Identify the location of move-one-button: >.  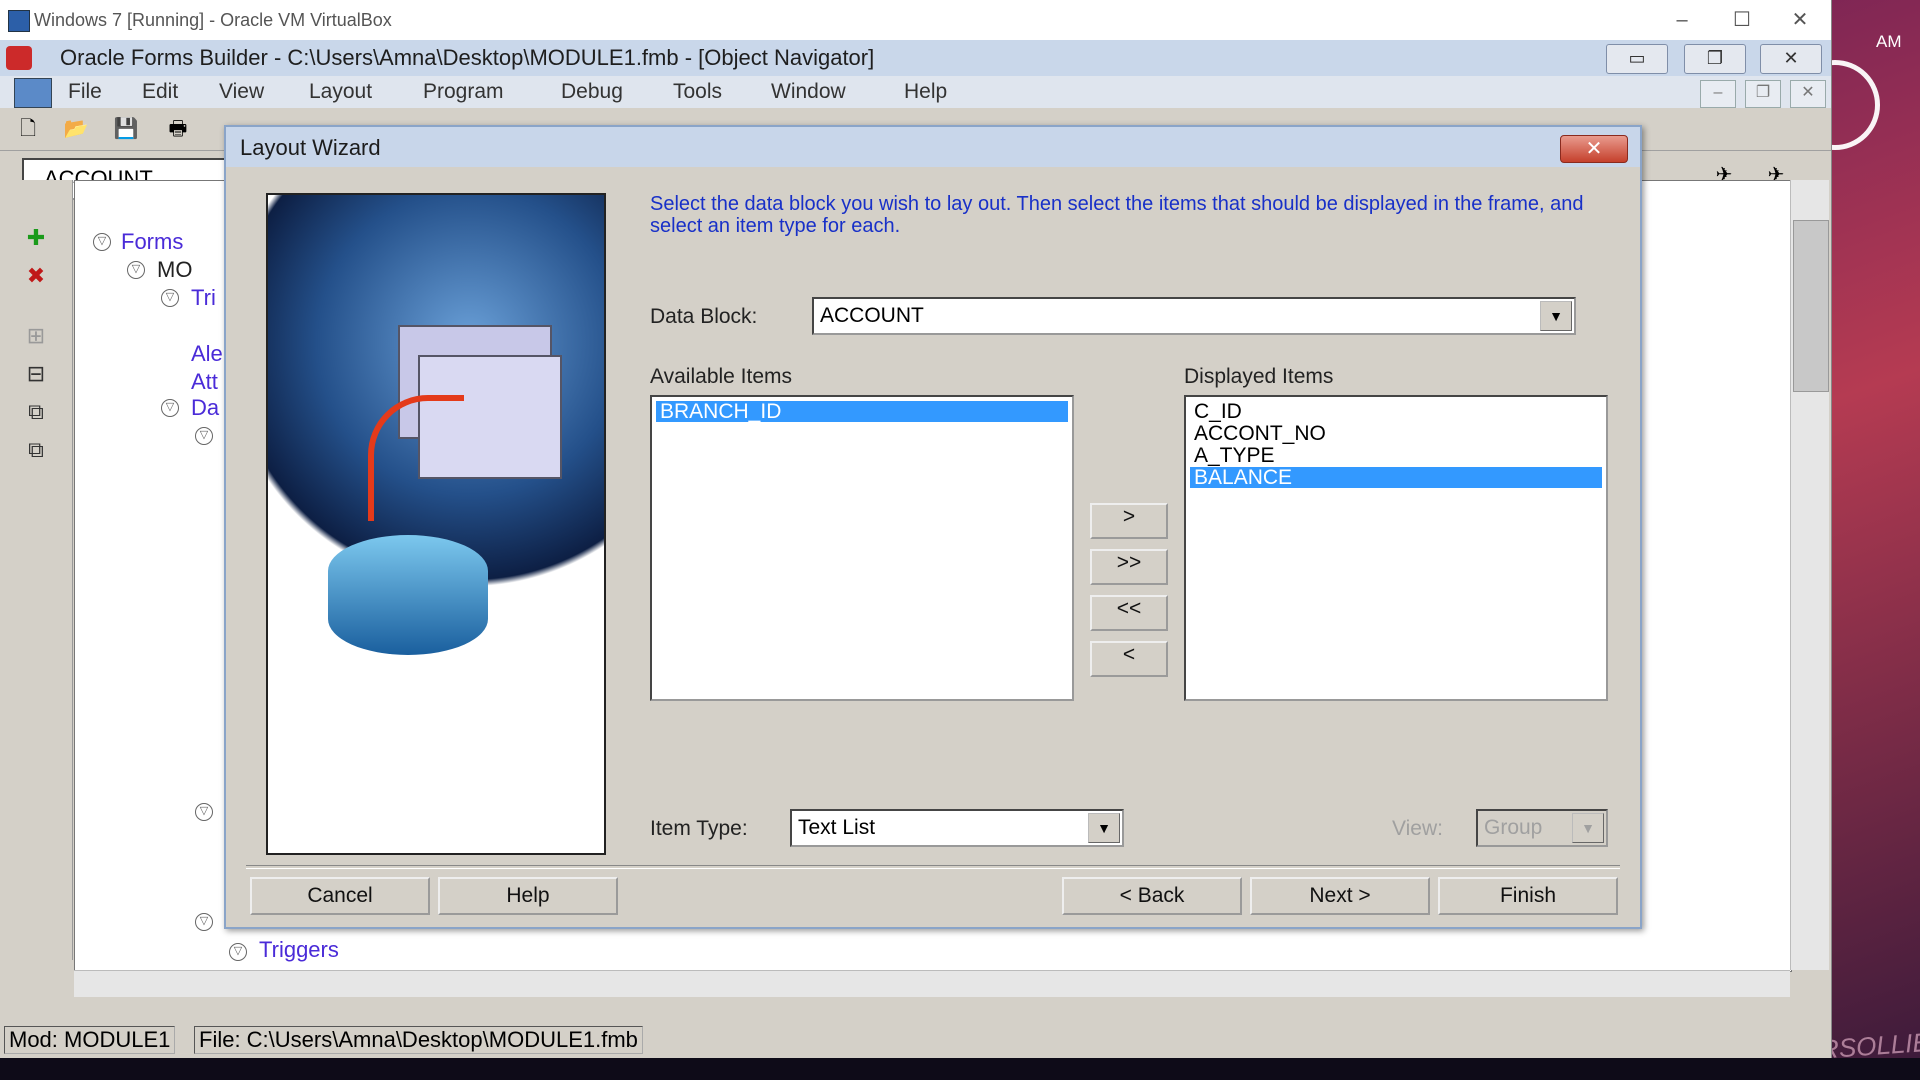
(1129, 521).